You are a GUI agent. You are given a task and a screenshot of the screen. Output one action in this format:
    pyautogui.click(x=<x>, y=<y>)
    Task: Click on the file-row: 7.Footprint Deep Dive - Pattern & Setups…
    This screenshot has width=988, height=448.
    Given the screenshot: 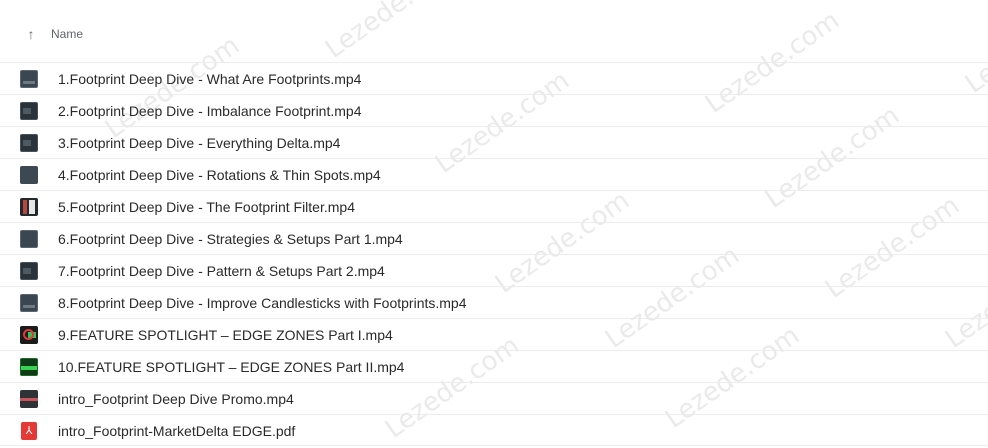 What is the action you would take?
    pyautogui.click(x=494, y=270)
    